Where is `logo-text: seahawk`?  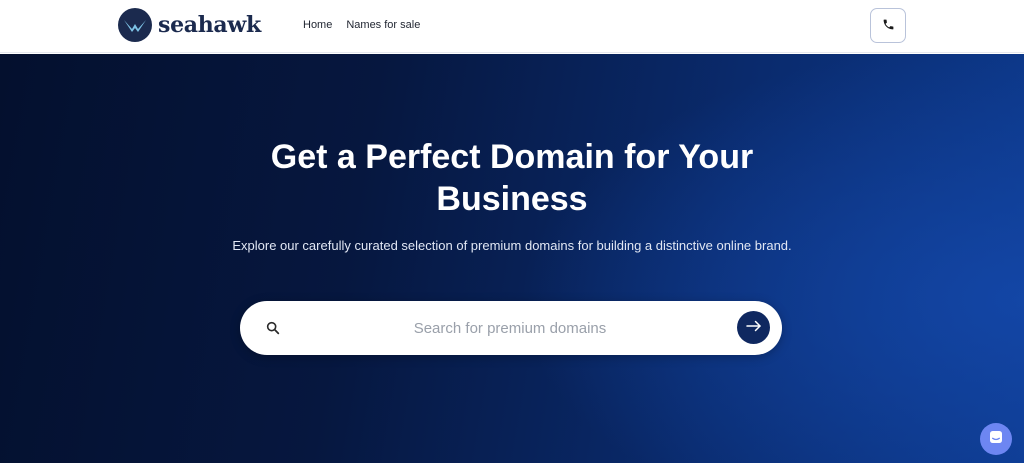
logo-text: seahawk is located at coordinates (209, 25).